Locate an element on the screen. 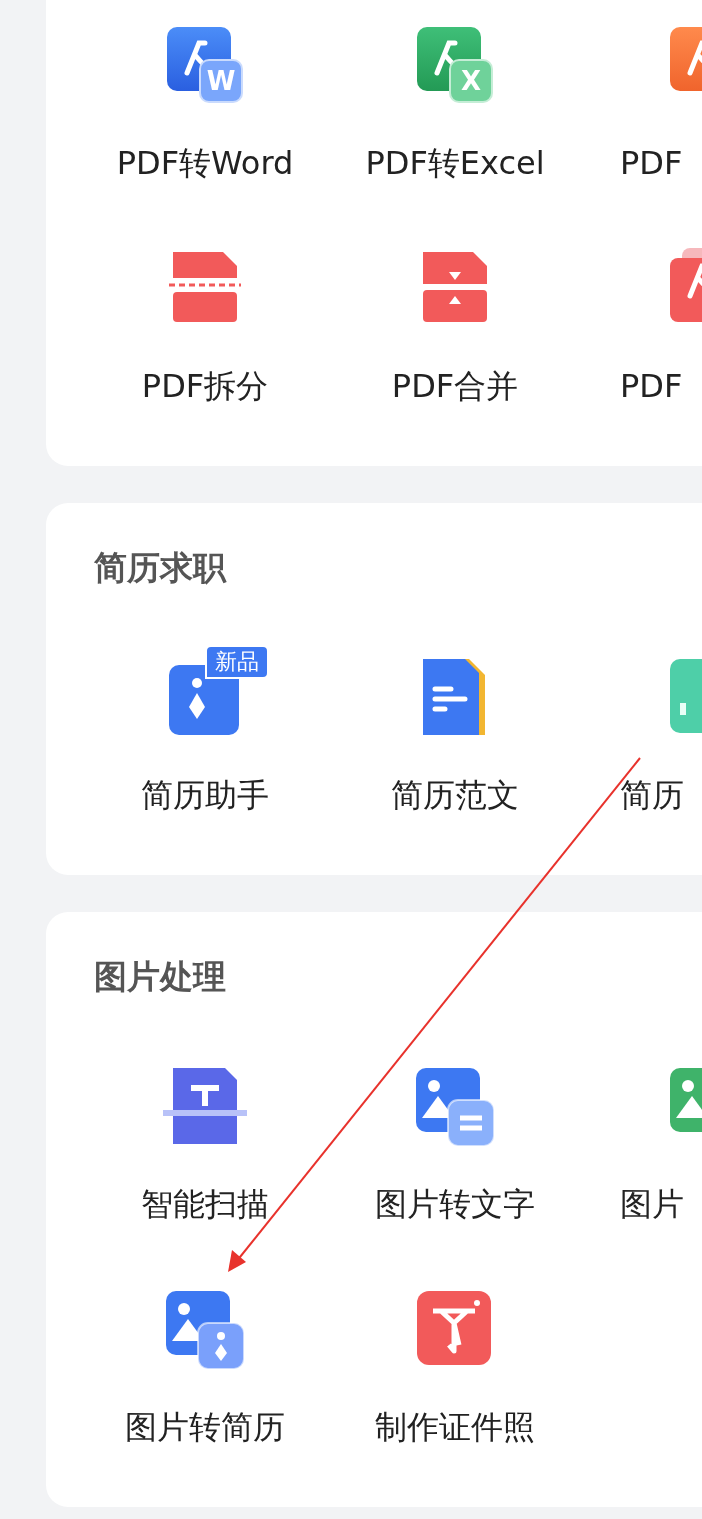 The image size is (702, 1519). tool-label: PDF合并 is located at coordinates (455, 386).